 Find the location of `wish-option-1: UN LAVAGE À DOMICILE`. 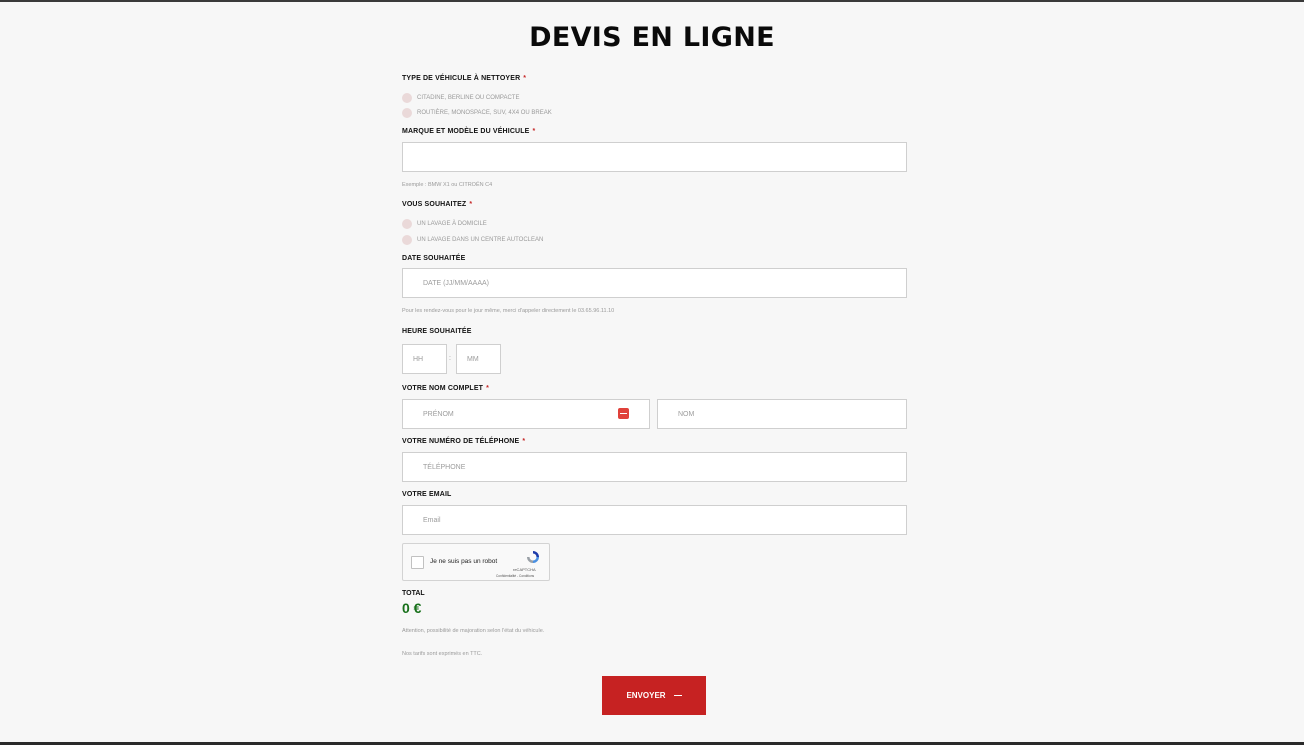

wish-option-1: UN LAVAGE À DOMICILE is located at coordinates (444, 224).